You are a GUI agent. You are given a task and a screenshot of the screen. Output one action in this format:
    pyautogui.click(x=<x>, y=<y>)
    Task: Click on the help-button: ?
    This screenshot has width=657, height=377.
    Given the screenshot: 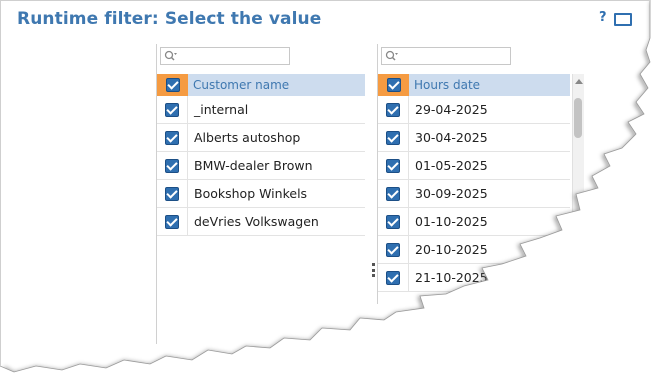 What is the action you would take?
    pyautogui.click(x=603, y=17)
    